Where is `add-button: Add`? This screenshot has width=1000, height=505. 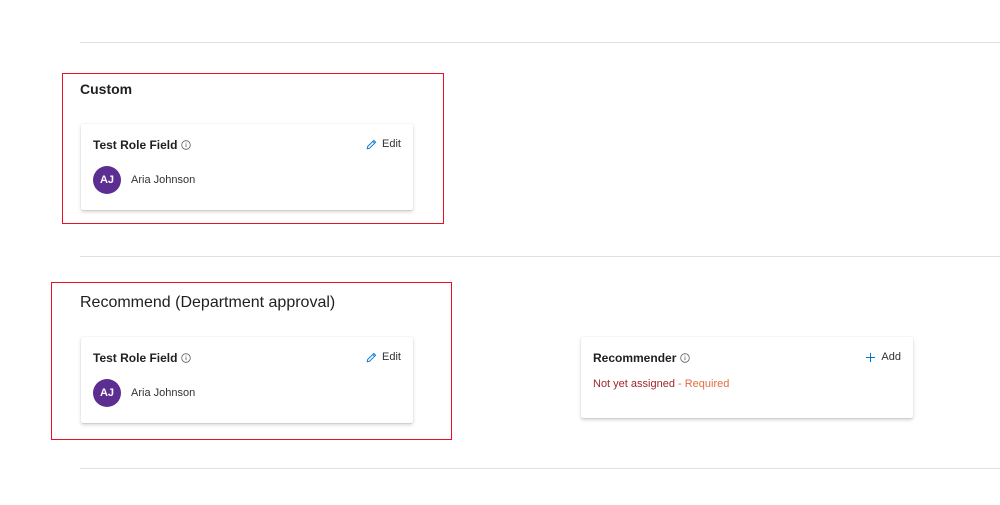 add-button: Add is located at coordinates (883, 357).